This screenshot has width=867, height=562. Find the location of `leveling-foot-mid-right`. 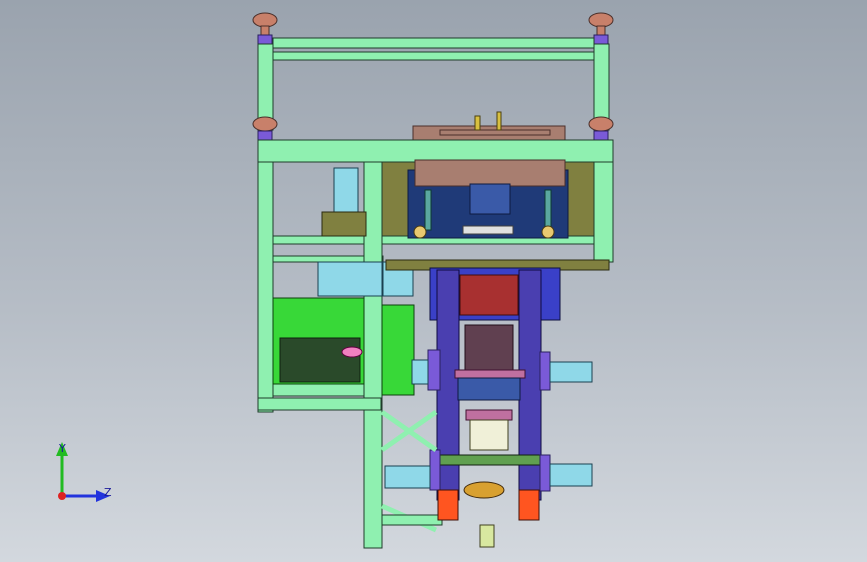

leveling-foot-mid-right is located at coordinates (601, 128).